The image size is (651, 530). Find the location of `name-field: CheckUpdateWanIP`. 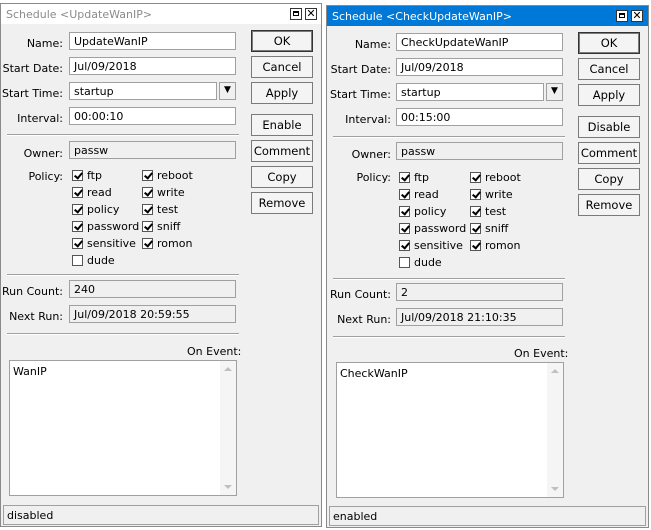

name-field: CheckUpdateWanIP is located at coordinates (479, 42).